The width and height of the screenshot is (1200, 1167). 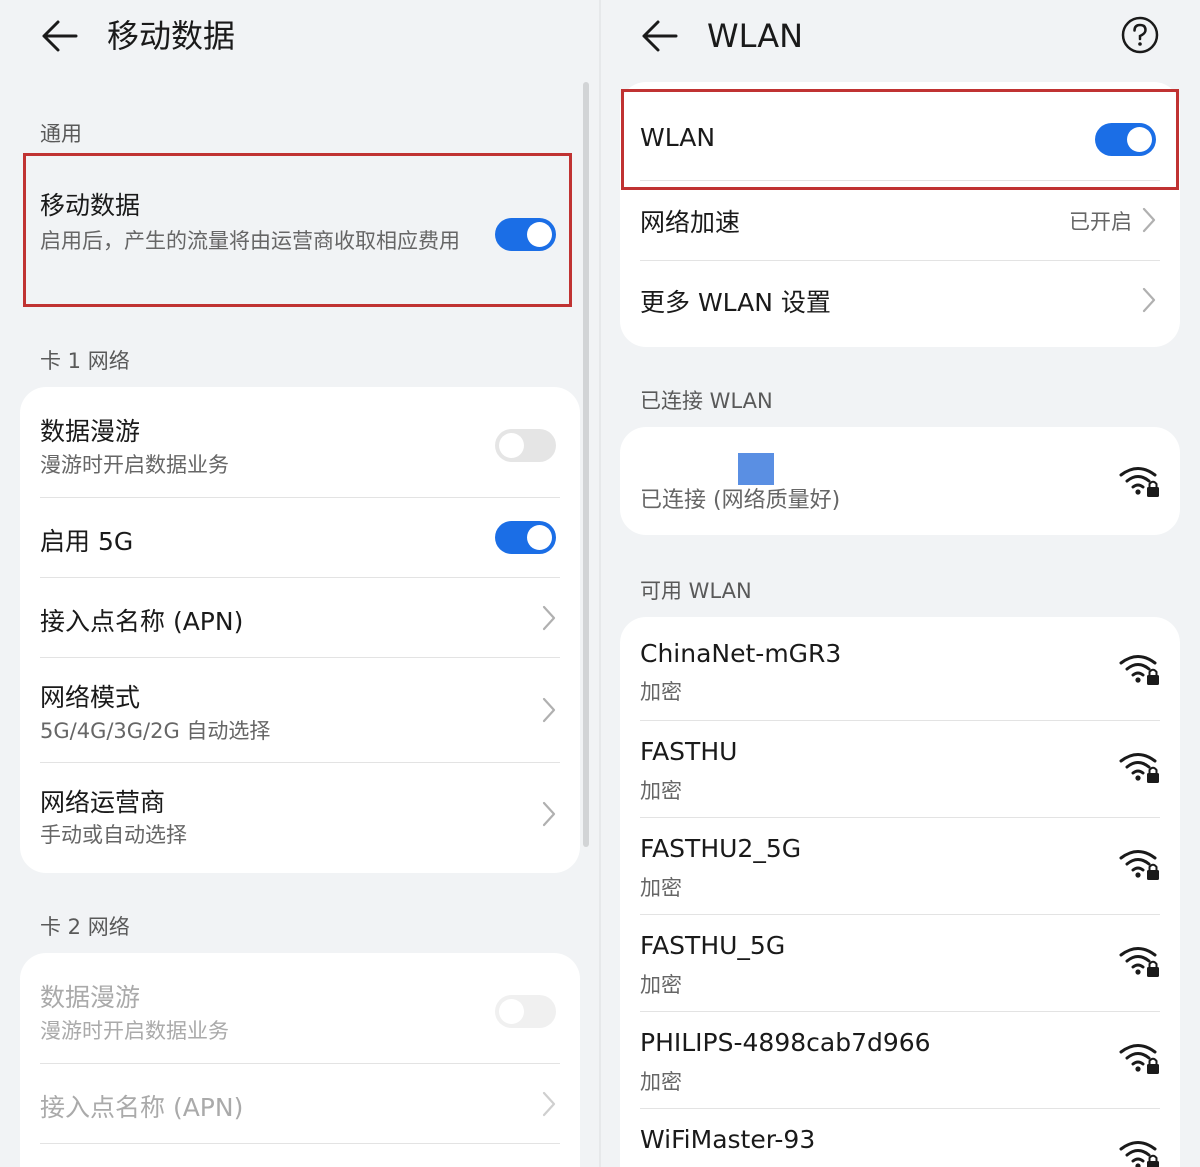 What do you see at coordinates (900, 1138) in the screenshot?
I see `list-item-network: WiFiMaster-93` at bounding box center [900, 1138].